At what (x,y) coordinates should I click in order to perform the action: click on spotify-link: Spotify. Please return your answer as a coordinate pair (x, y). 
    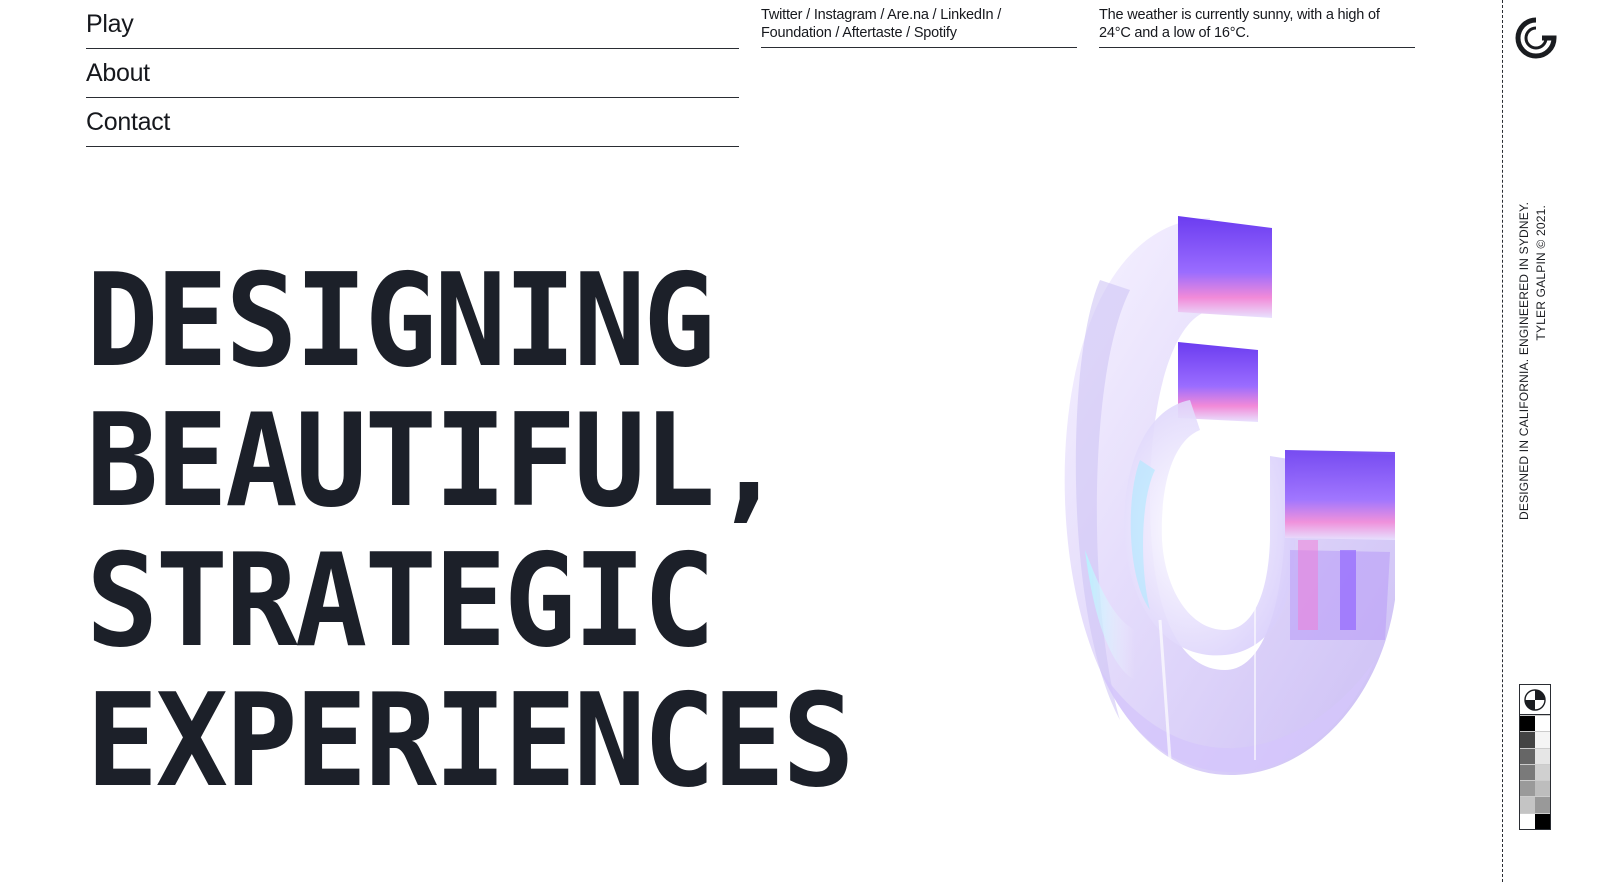
    Looking at the image, I should click on (935, 33).